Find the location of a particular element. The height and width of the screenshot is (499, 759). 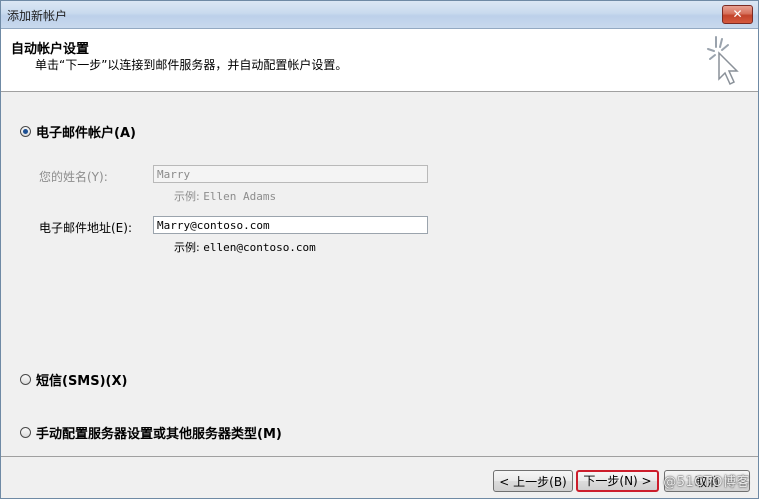

close-button: ✕ is located at coordinates (737, 14).